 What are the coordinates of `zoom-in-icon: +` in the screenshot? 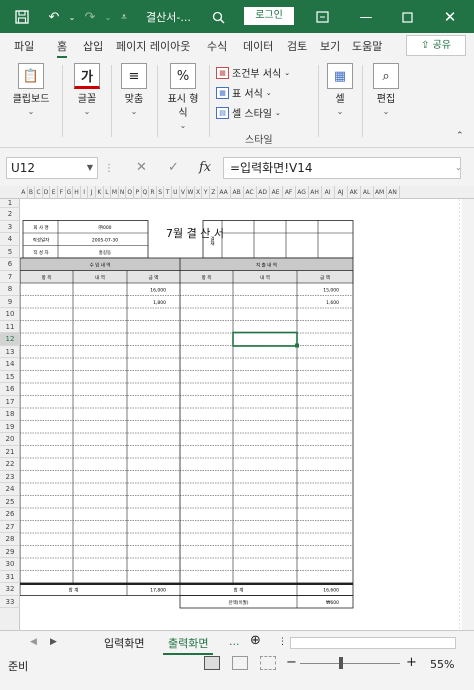 It's located at (411, 662).